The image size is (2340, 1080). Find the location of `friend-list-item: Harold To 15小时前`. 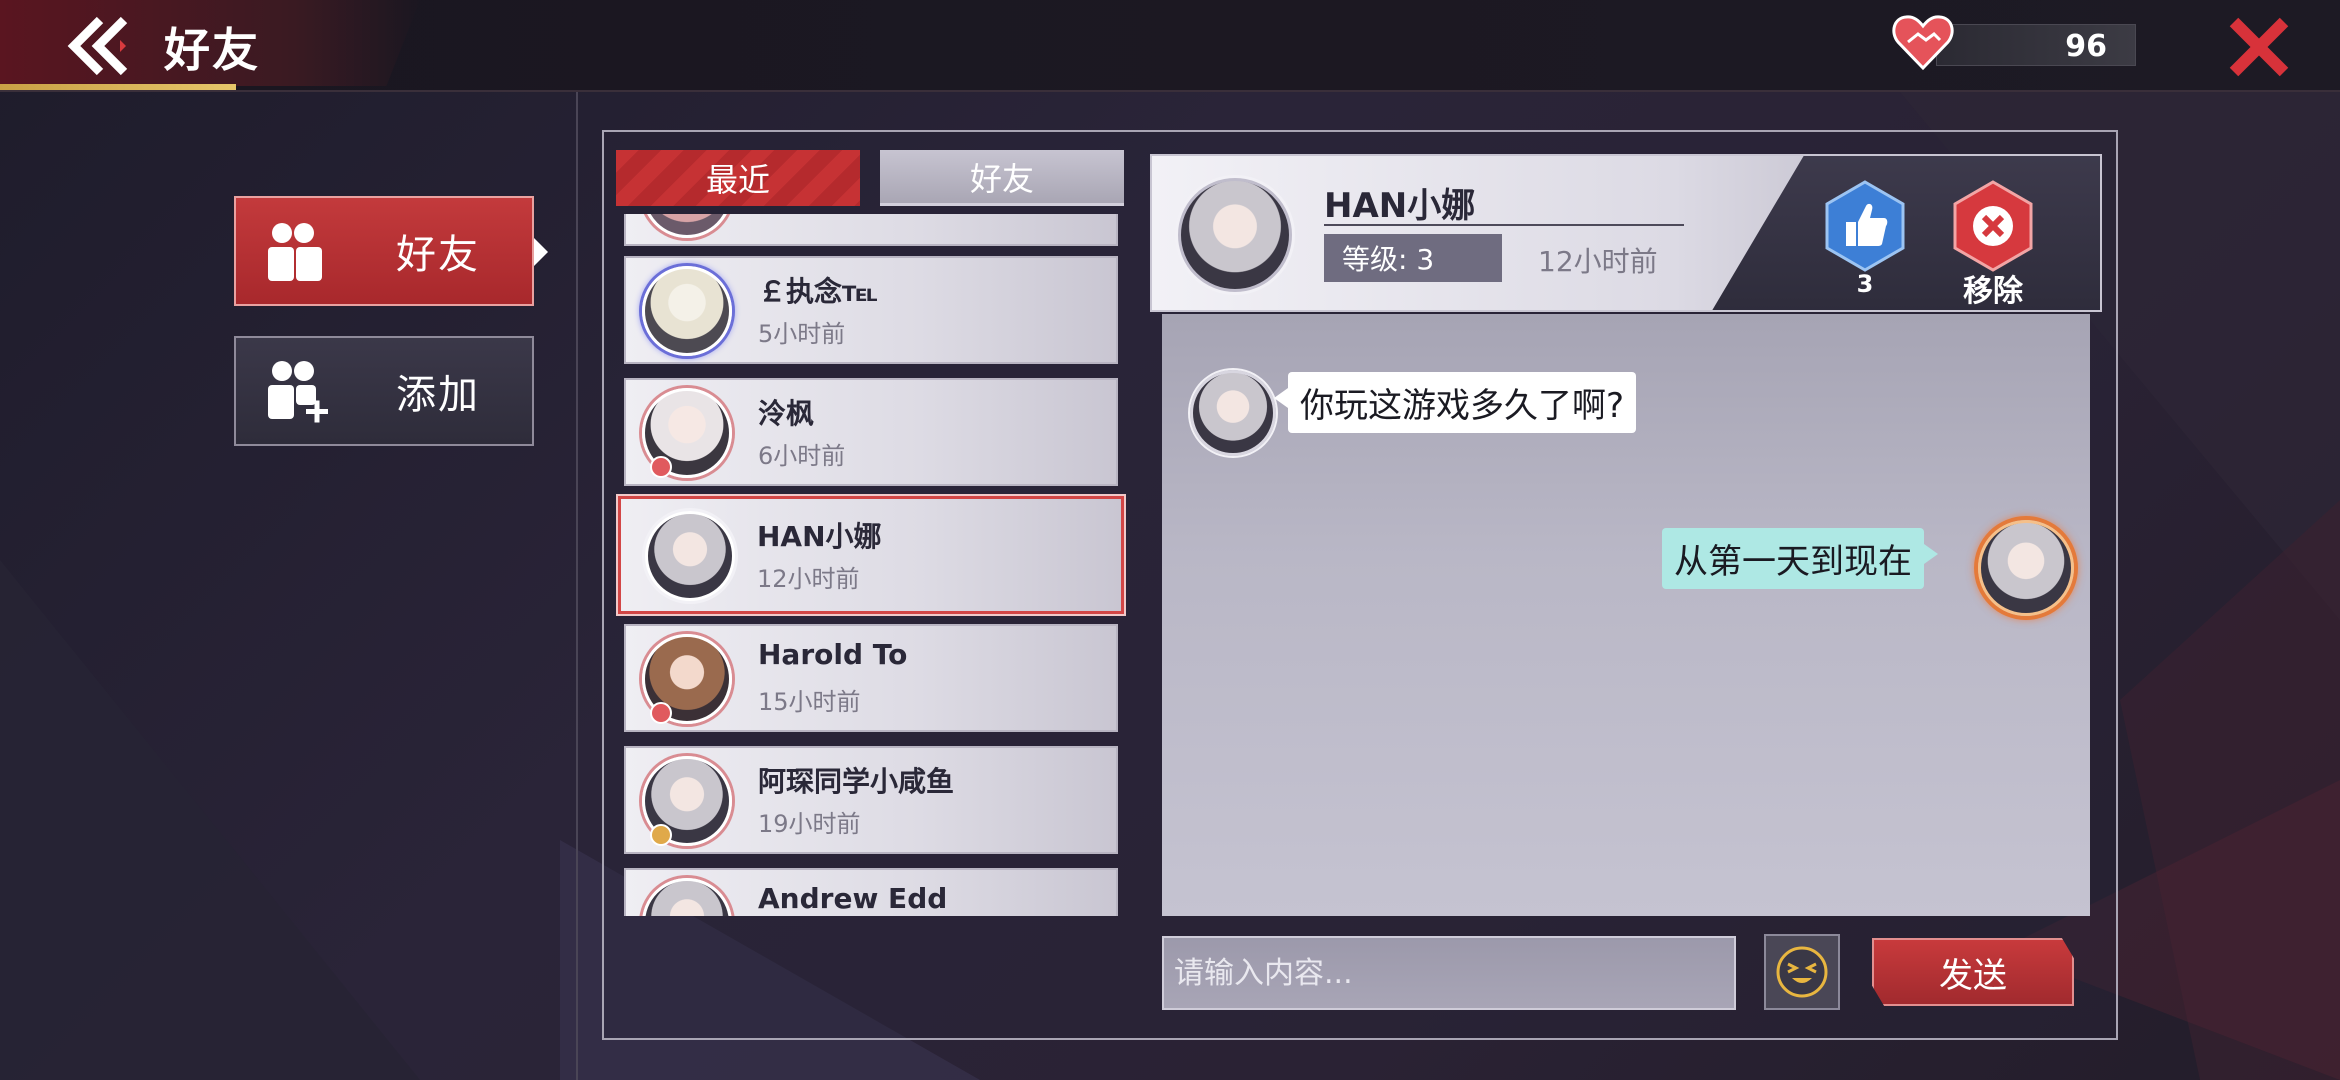

friend-list-item: Harold To 15小时前 is located at coordinates (871, 678).